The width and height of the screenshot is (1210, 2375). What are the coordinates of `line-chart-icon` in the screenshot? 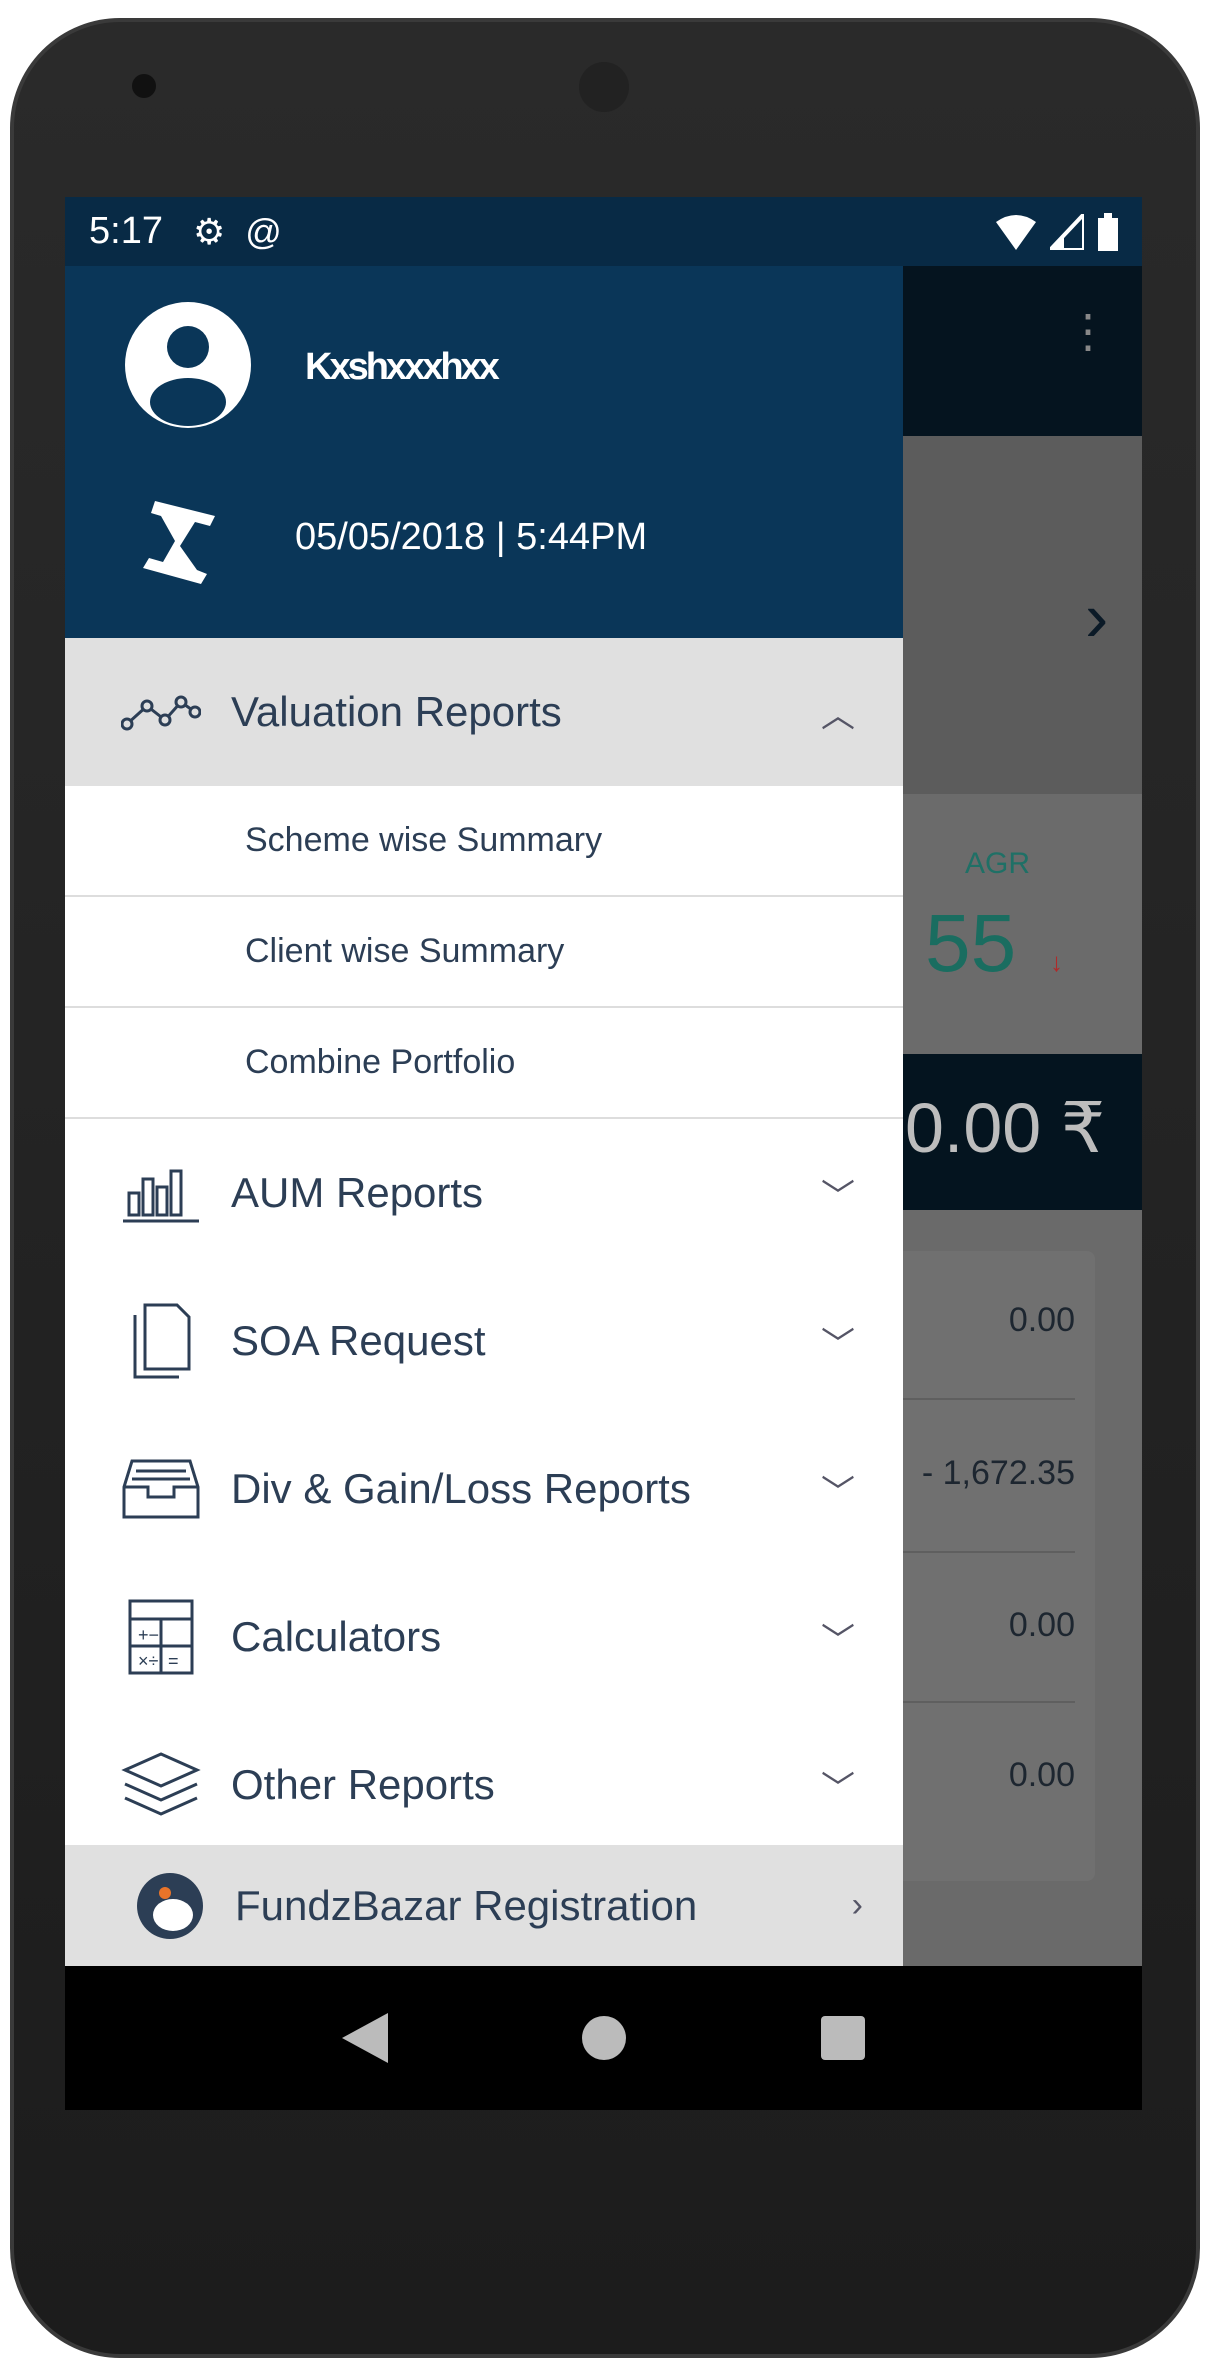 It's located at (161, 712).